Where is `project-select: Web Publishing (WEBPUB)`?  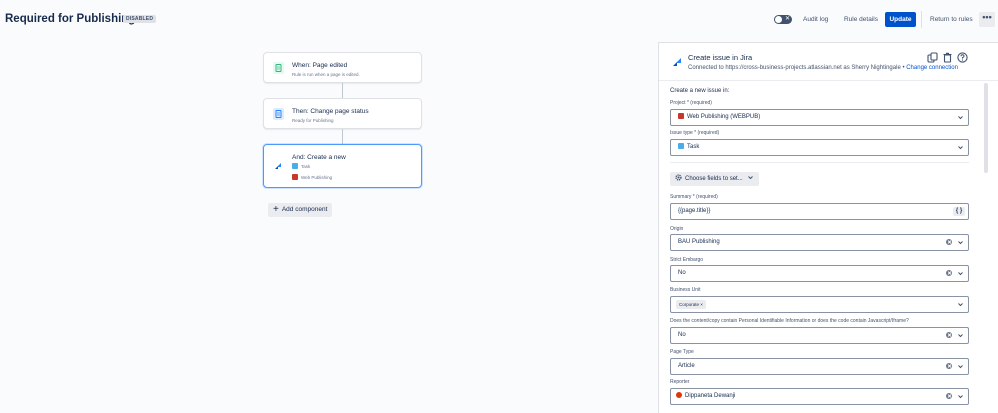 project-select: Web Publishing (WEBPUB) is located at coordinates (819, 117).